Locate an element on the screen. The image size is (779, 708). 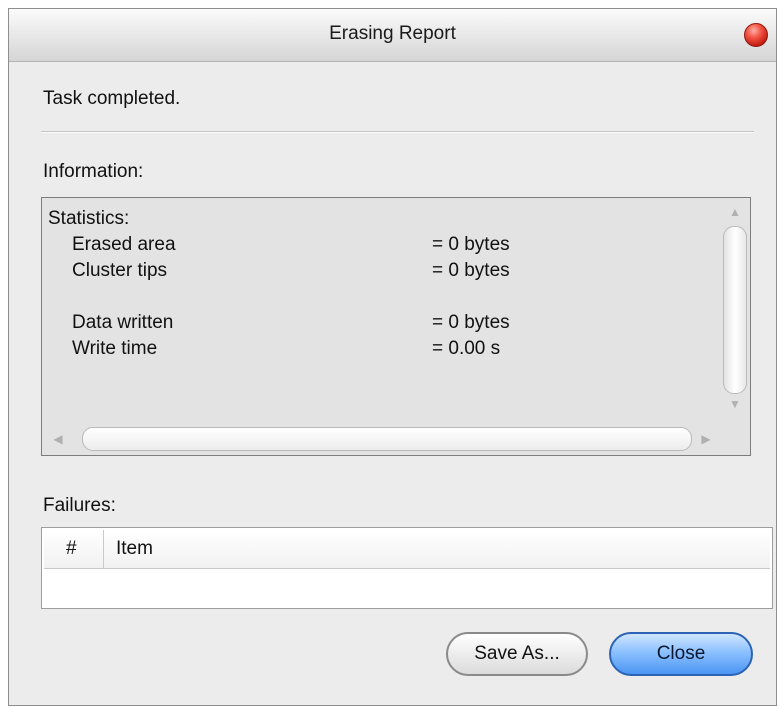
vertical-scrollbar: ▲ ▼ is located at coordinates (735, 308).